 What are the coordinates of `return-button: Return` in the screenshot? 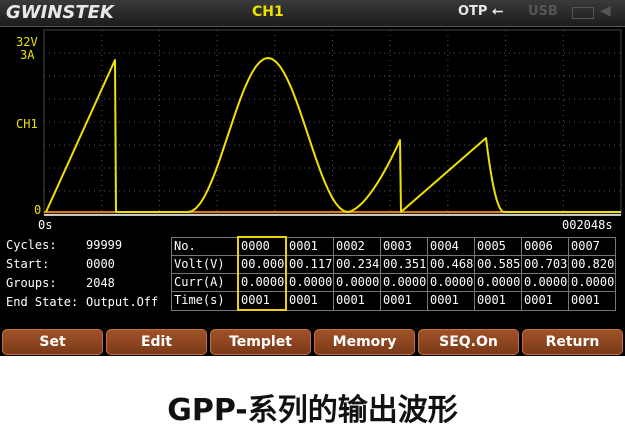 It's located at (572, 342).